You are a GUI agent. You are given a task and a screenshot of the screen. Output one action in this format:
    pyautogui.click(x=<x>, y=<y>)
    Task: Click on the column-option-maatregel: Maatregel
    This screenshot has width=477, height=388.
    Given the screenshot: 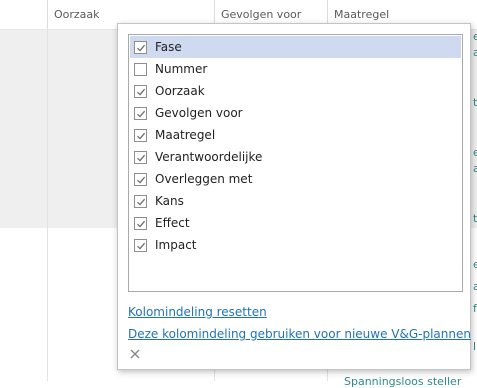 What is the action you would take?
    pyautogui.click(x=295, y=135)
    